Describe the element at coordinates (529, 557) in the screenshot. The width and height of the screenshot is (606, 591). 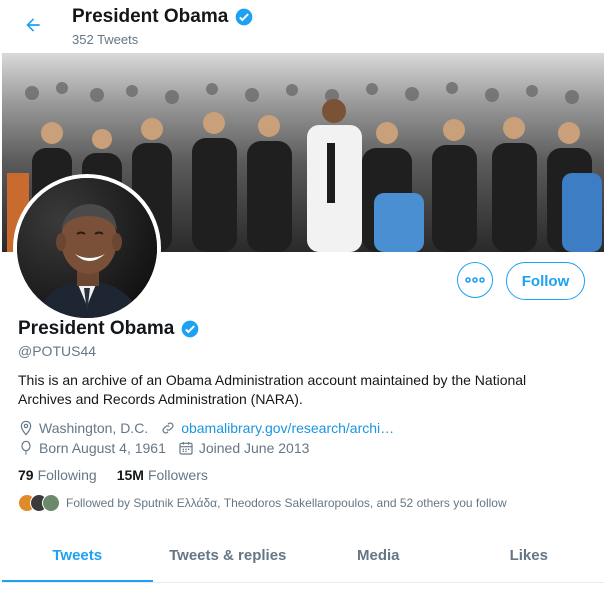
I see `tab-likes: Likes` at that location.